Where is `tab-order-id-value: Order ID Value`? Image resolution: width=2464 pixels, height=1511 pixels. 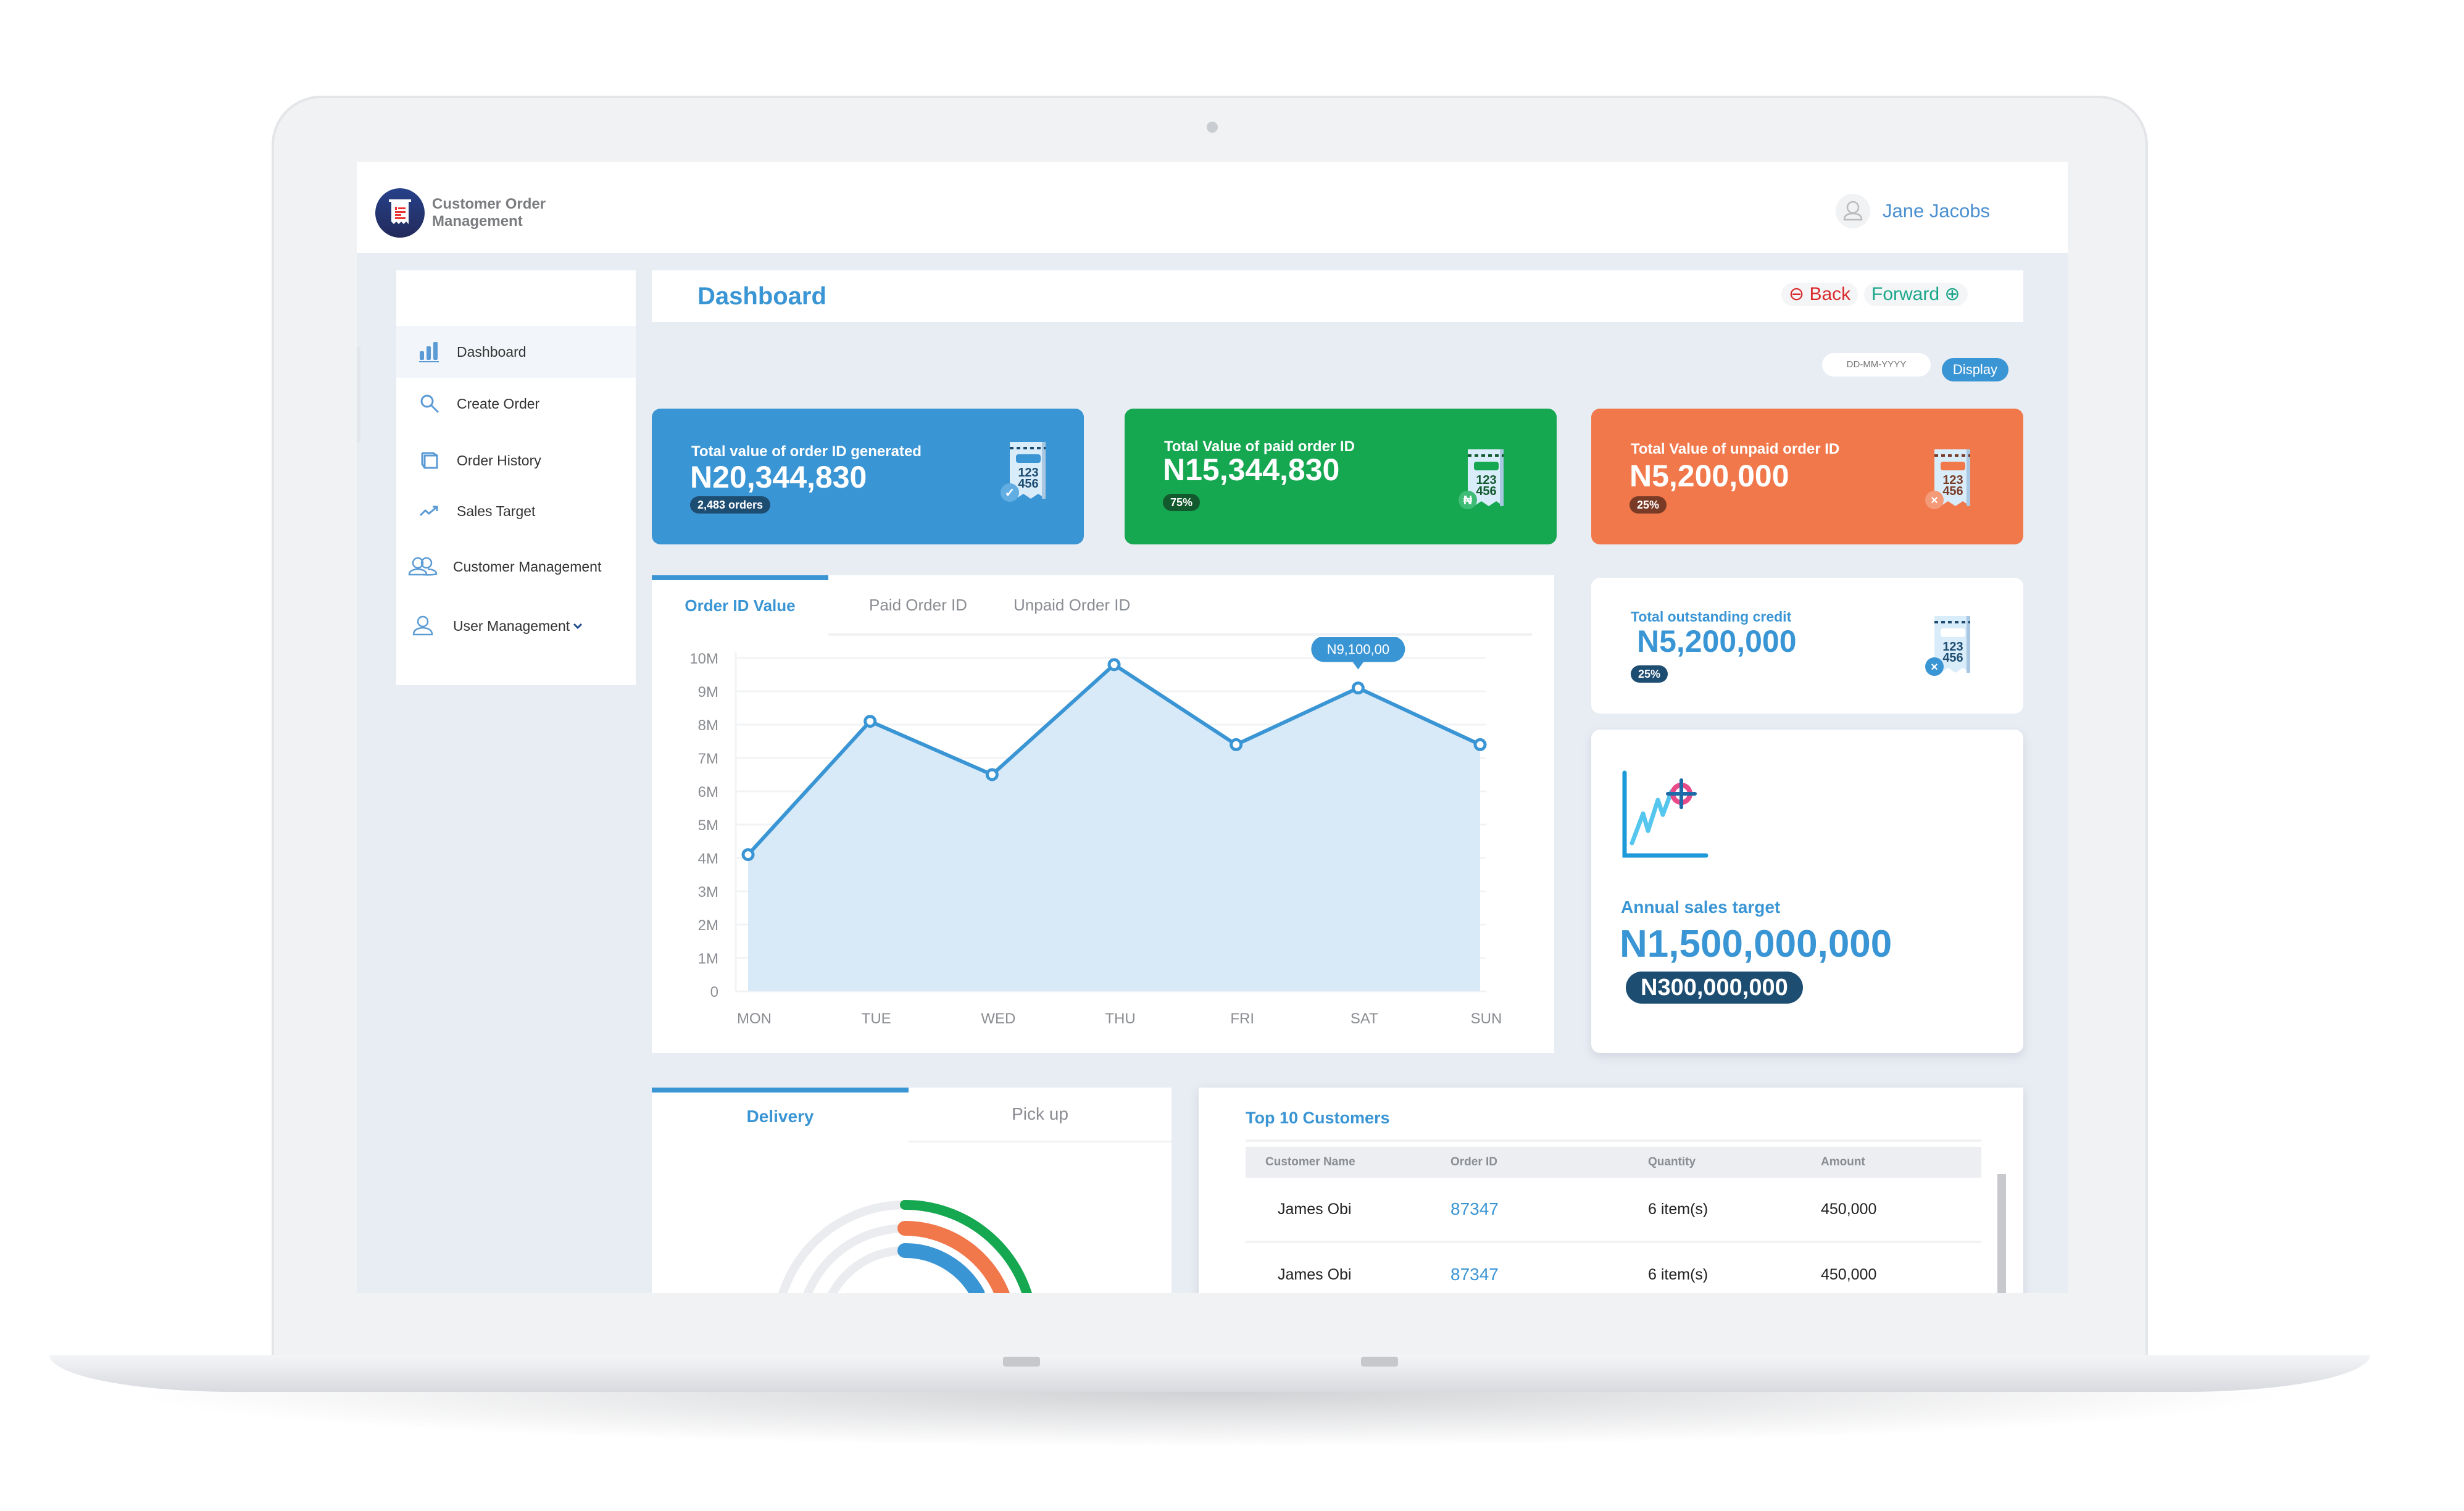
tab-order-id-value: Order ID Value is located at coordinates (740, 607).